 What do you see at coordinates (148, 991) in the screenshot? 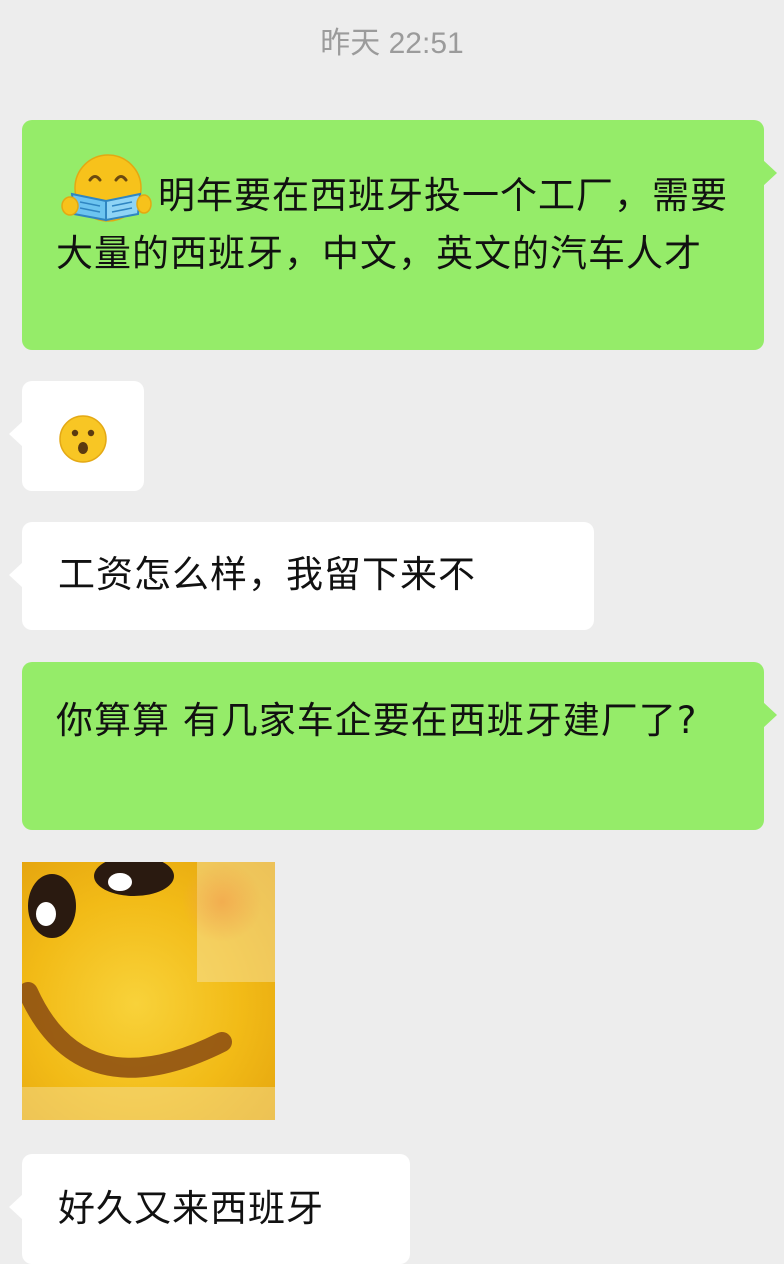
I see `smiley-sticker-image` at bounding box center [148, 991].